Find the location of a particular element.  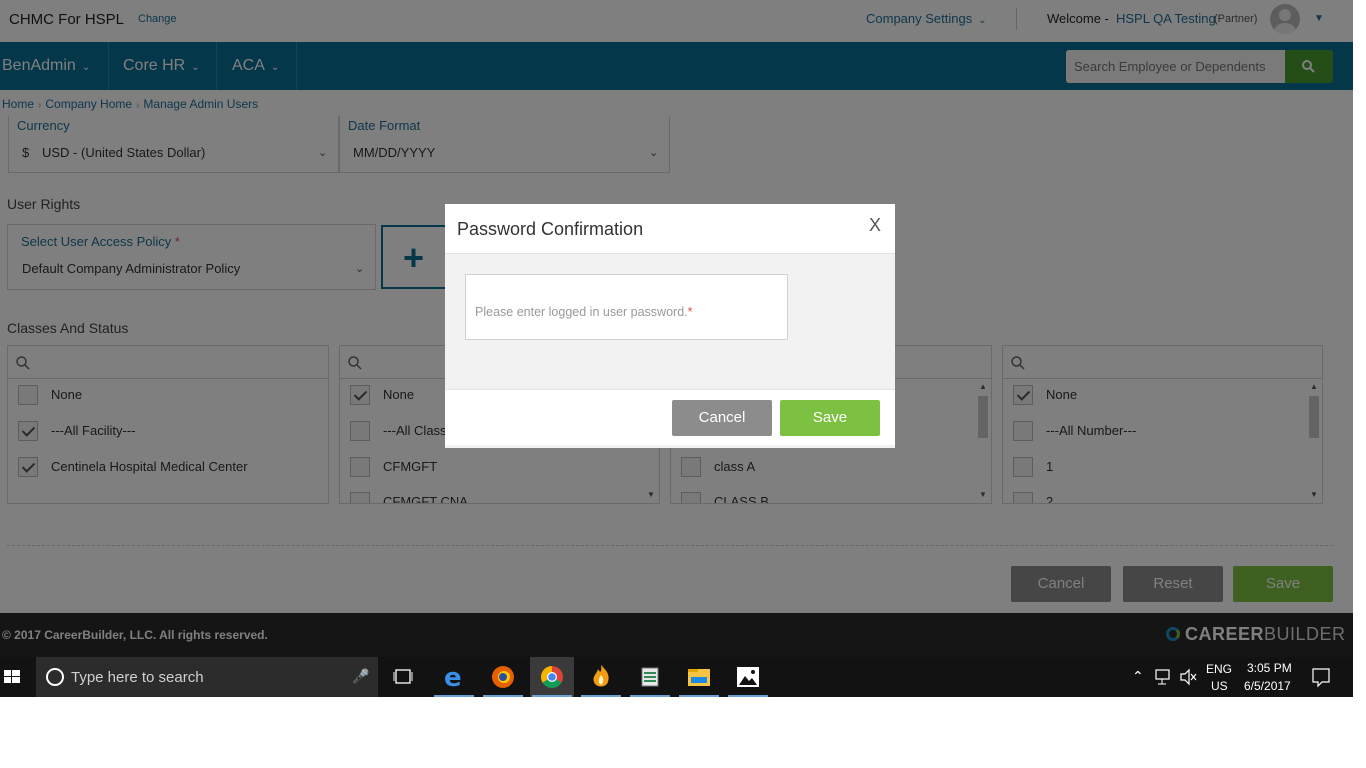

firefox-icon is located at coordinates (503, 677).